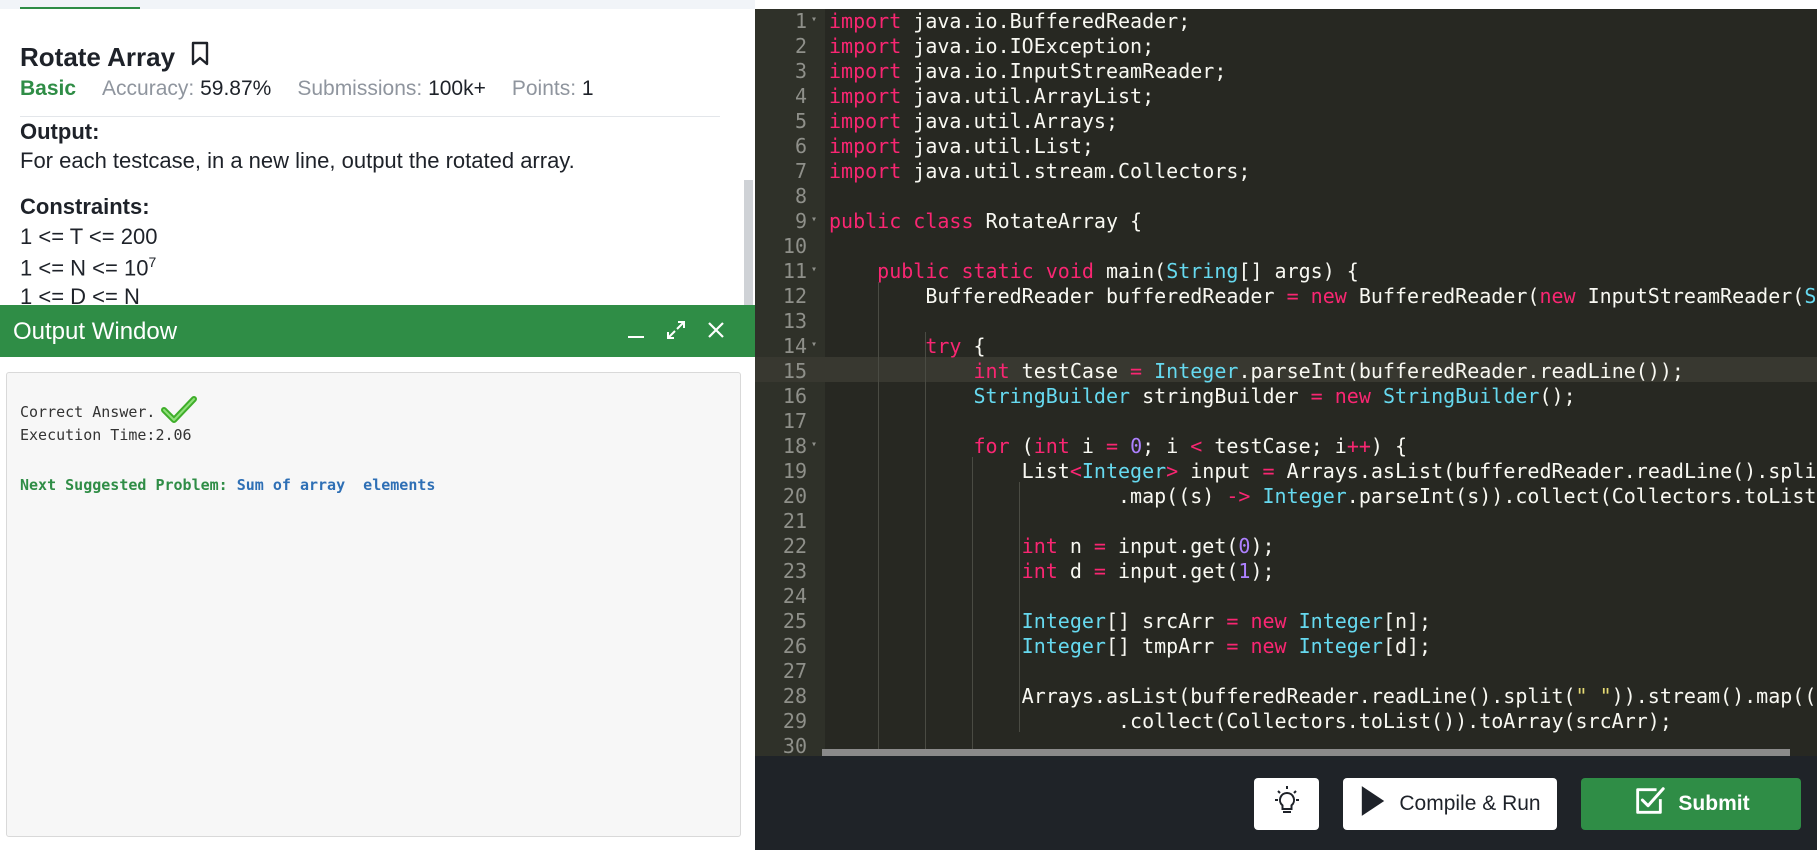 The image size is (1817, 850). Describe the element at coordinates (1028, 71) in the screenshot. I see `code-line: import java.io.InputStreamReader;` at that location.